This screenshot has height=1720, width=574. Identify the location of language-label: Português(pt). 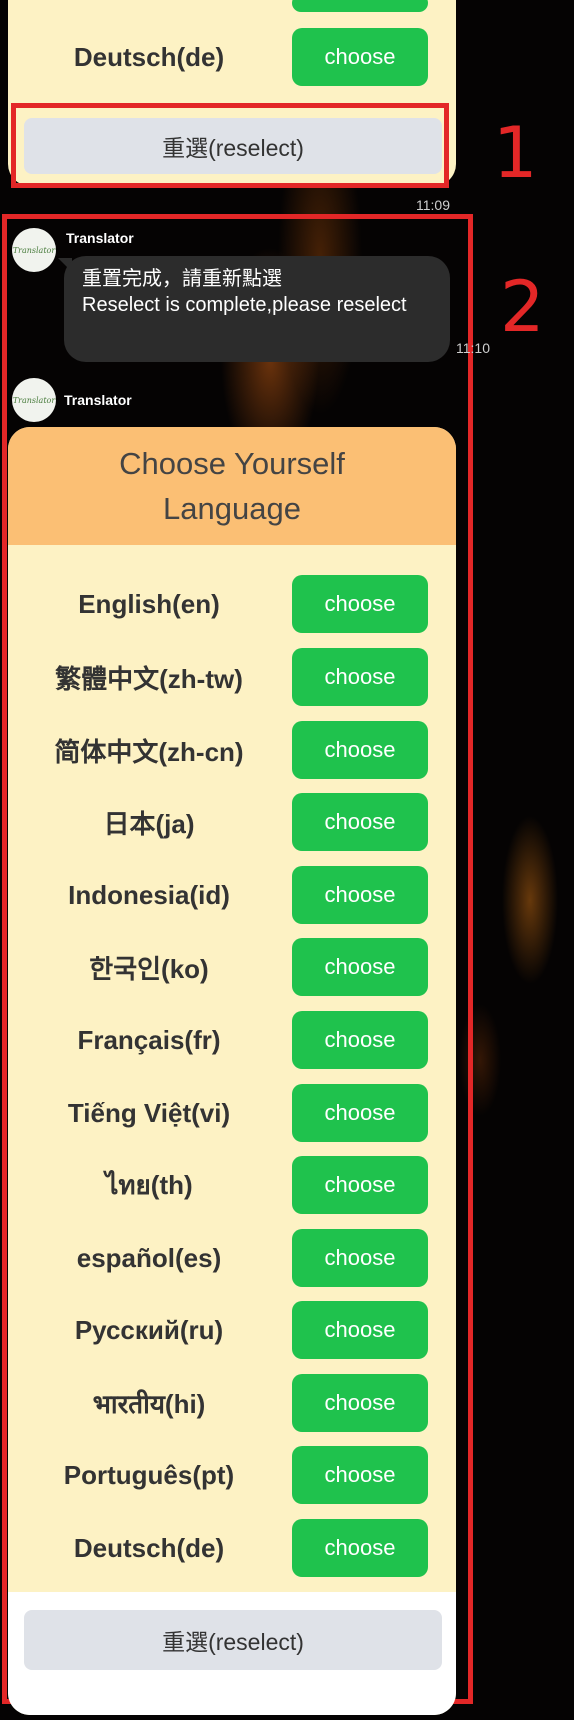
(149, 1474).